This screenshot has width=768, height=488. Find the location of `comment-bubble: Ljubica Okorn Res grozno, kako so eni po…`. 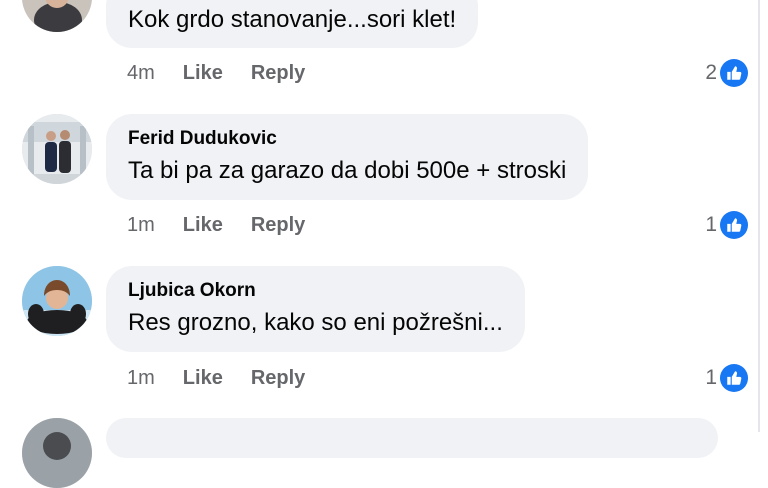

comment-bubble: Ljubica Okorn Res grozno, kako so eni po… is located at coordinates (315, 309).